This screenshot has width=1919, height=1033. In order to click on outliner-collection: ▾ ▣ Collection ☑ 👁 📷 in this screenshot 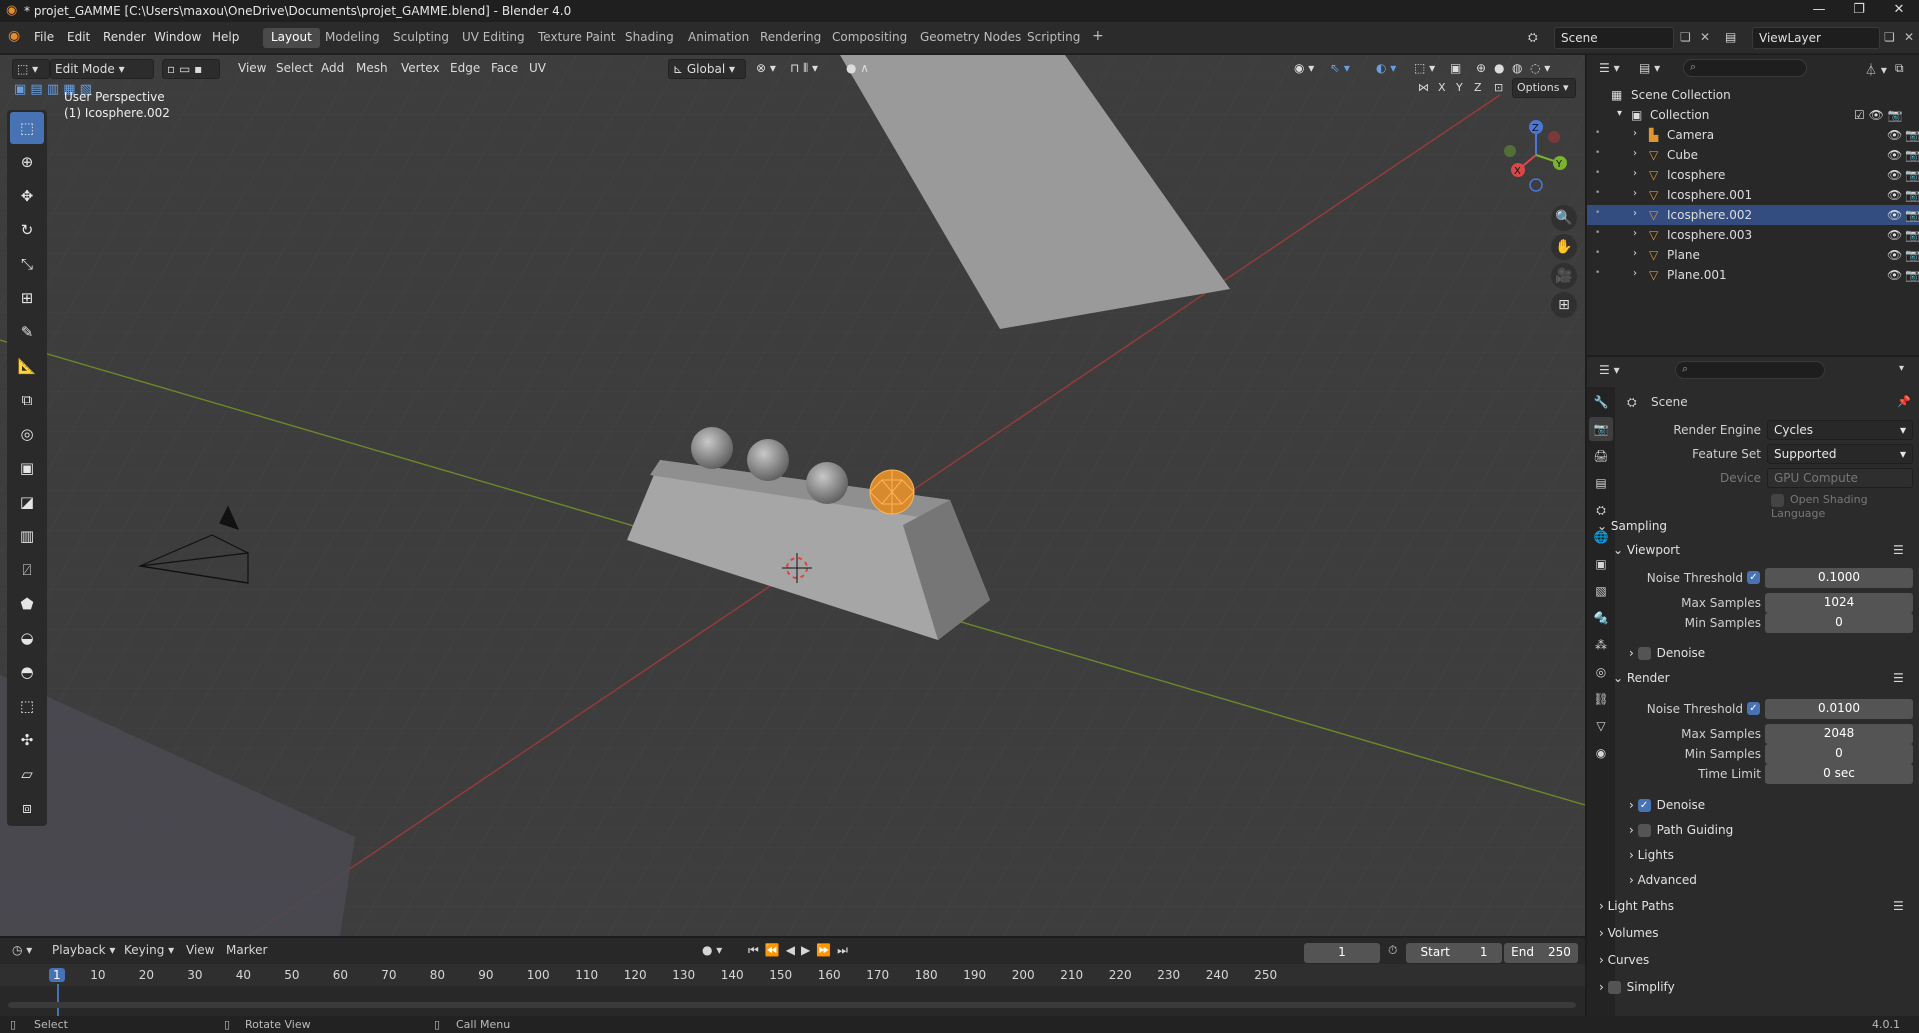, I will do `click(1753, 115)`.